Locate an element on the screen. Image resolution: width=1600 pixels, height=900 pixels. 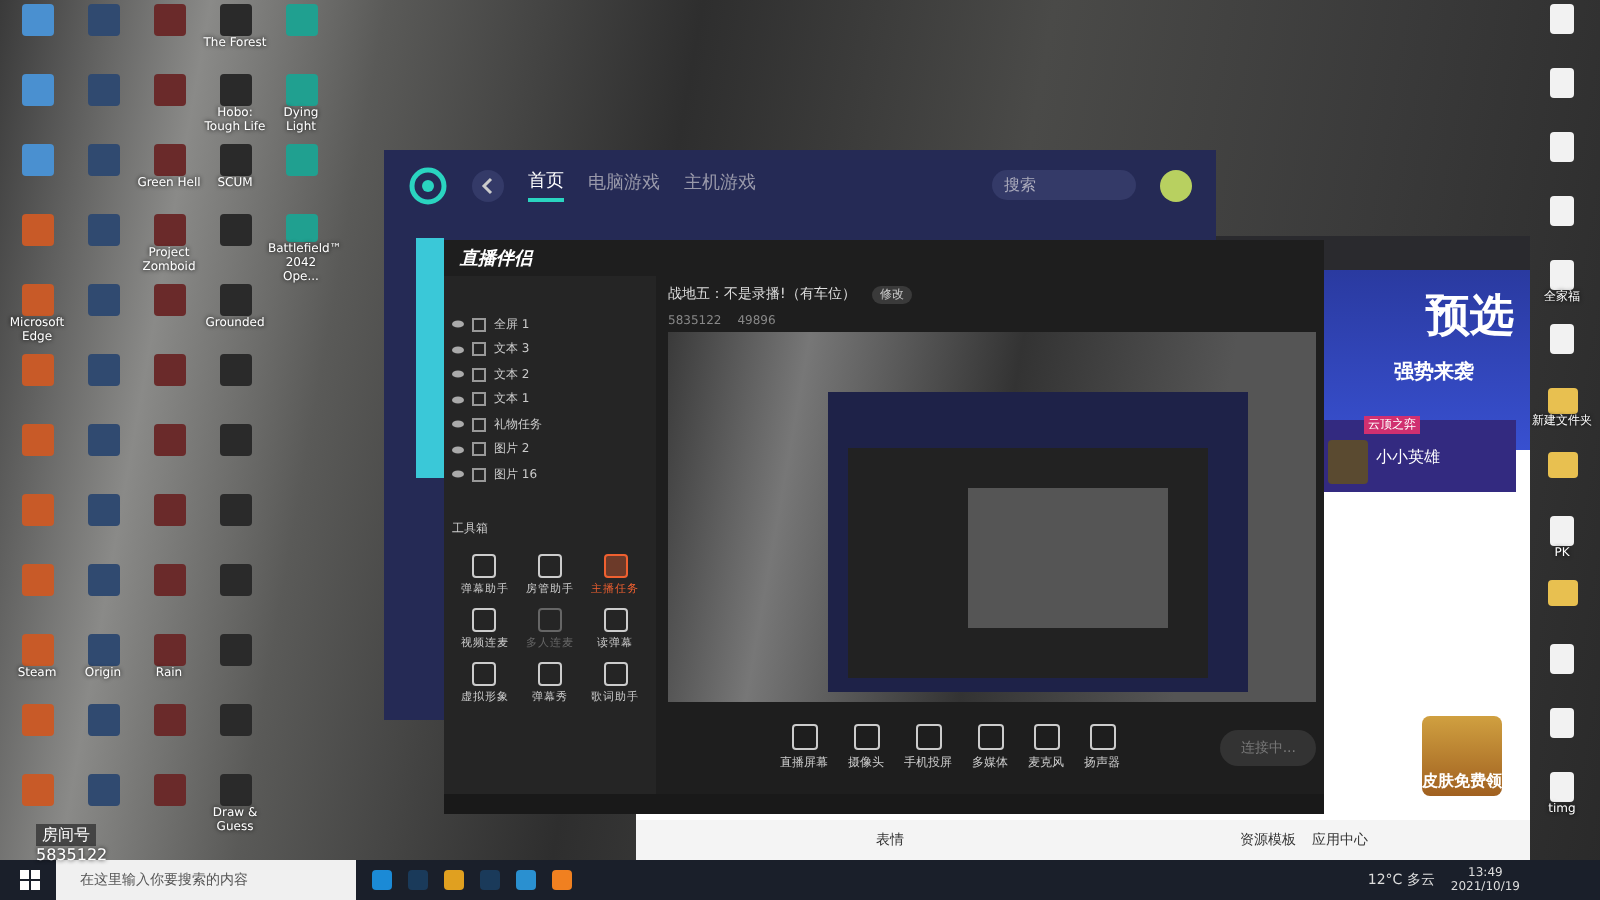
nav-tab: 主机游戏 is located at coordinates (720, 185).